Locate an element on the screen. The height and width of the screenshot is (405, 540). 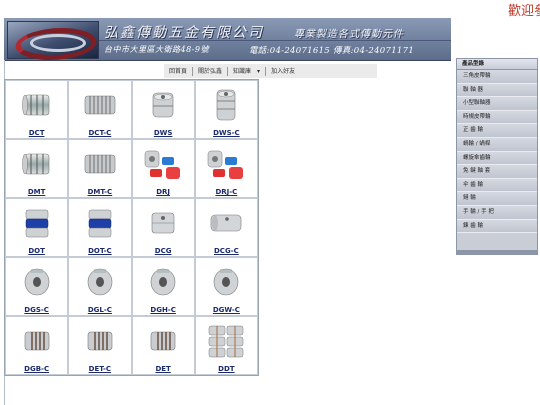
product-code-link: DWS-C is located at coordinates (226, 133).